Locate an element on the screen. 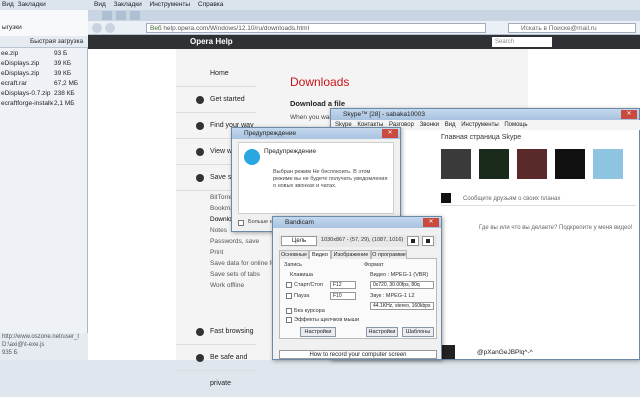  nav-item: Be safe and private is located at coordinates (216, 366).